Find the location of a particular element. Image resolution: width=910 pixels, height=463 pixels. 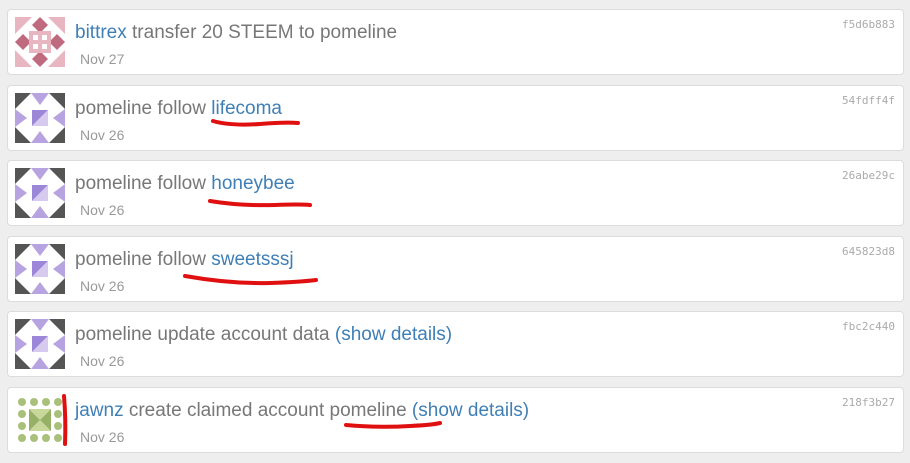

target-account-link: honeybee is located at coordinates (252, 183).